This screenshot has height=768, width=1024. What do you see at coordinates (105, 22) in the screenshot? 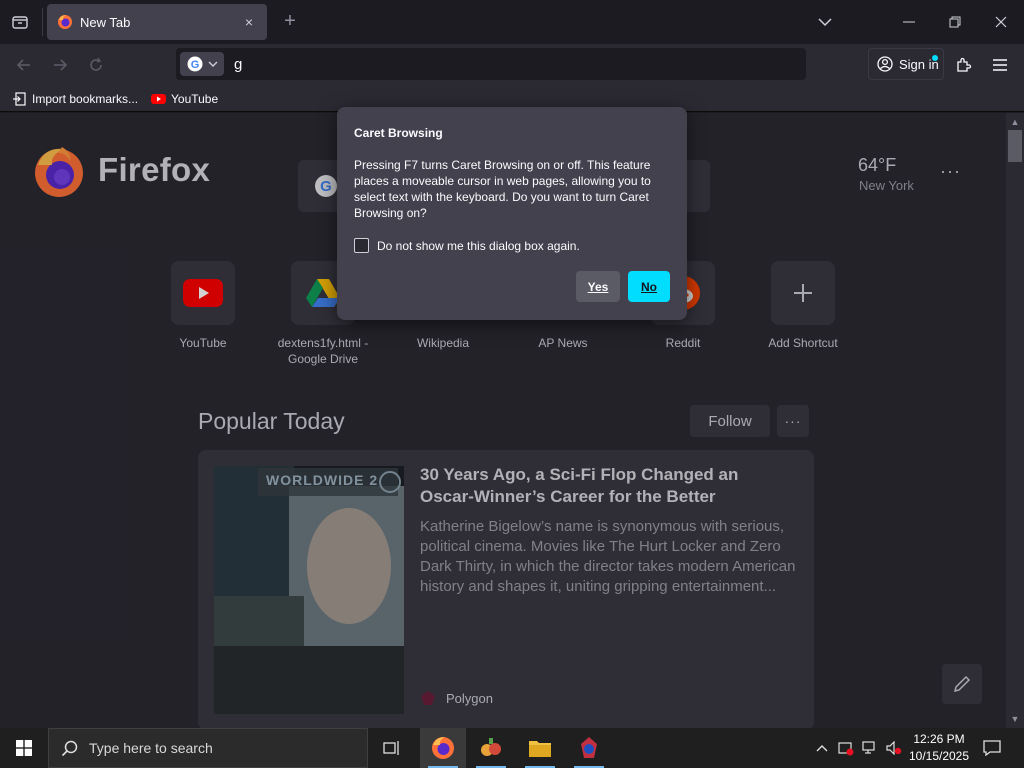
I see `tab-title: New Tab` at bounding box center [105, 22].